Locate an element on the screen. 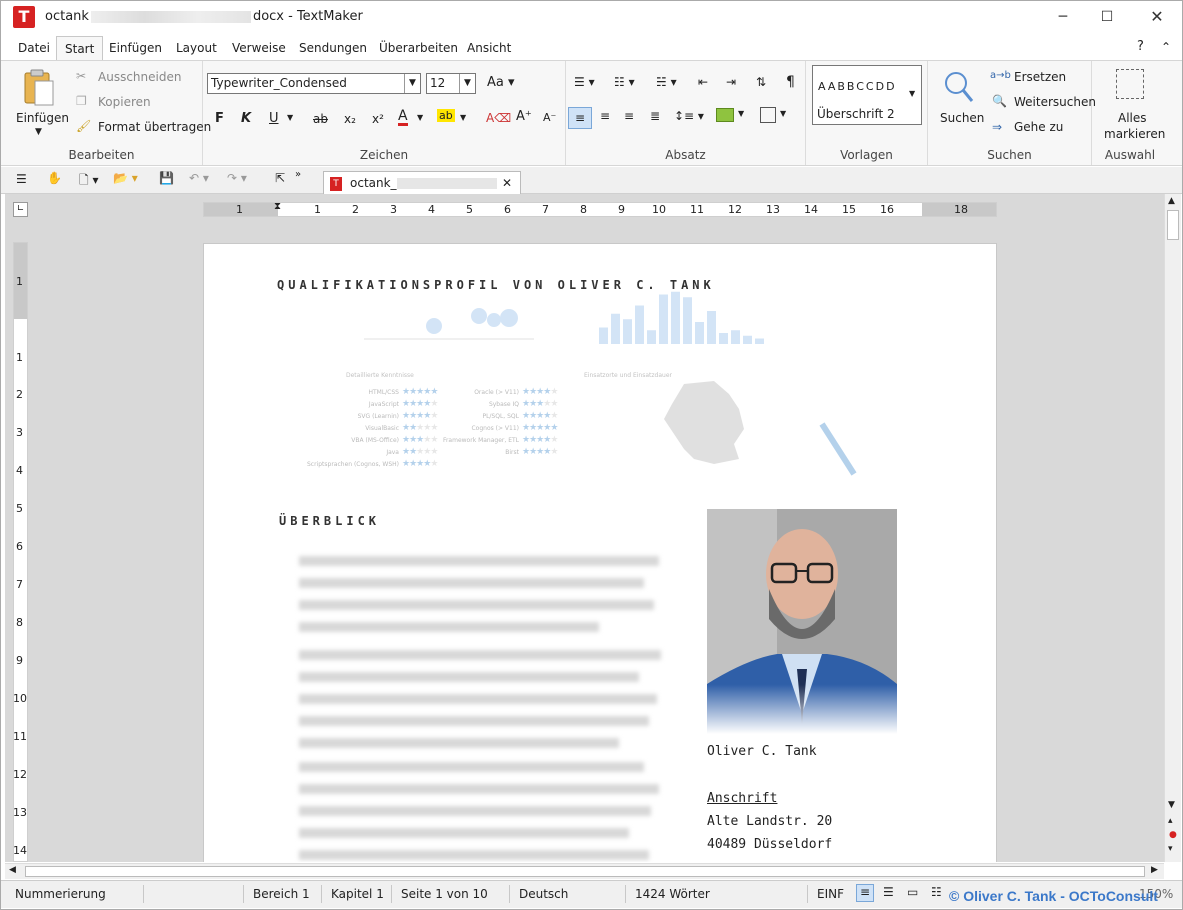 Image resolution: width=1183 pixels, height=910 pixels. scroll-right-icon: ▶ is located at coordinates (1154, 870).